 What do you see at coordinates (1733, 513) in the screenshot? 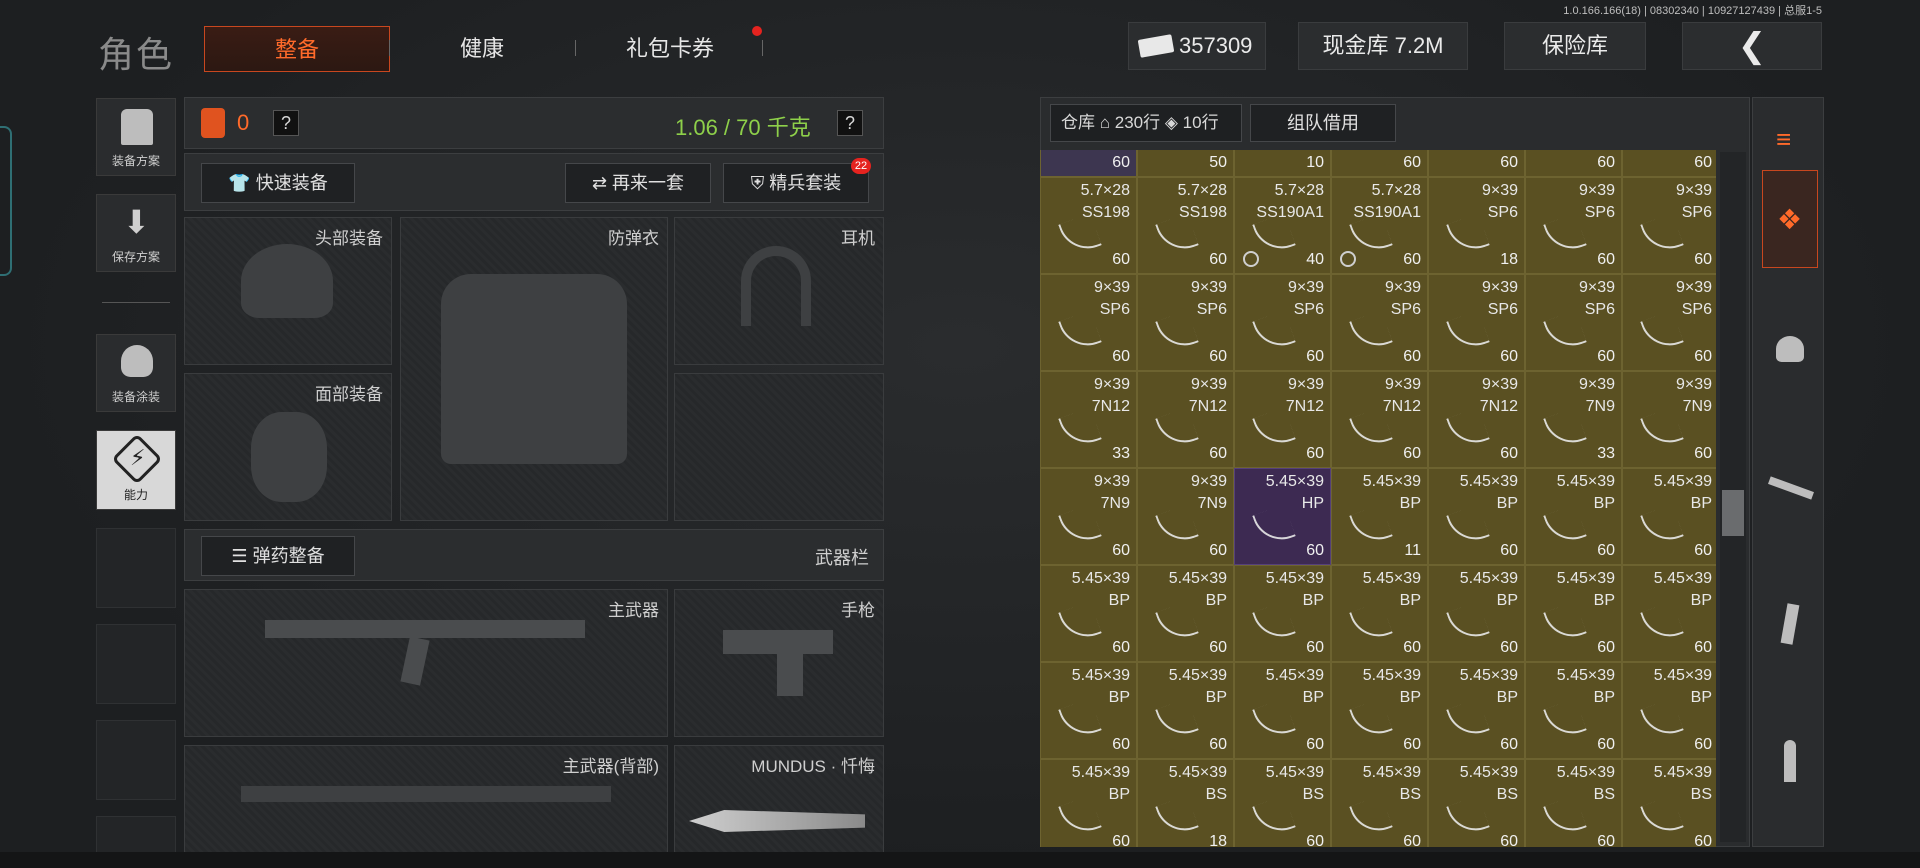
I see `scrollbar-thumb` at bounding box center [1733, 513].